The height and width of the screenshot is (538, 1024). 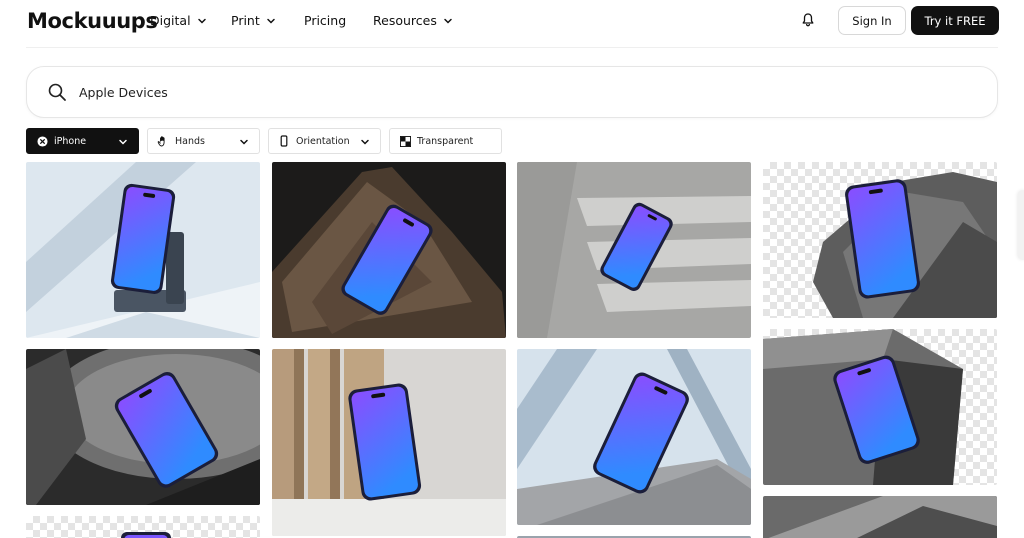 What do you see at coordinates (872, 20) in the screenshot?
I see `sign-in-button: Sign In` at bounding box center [872, 20].